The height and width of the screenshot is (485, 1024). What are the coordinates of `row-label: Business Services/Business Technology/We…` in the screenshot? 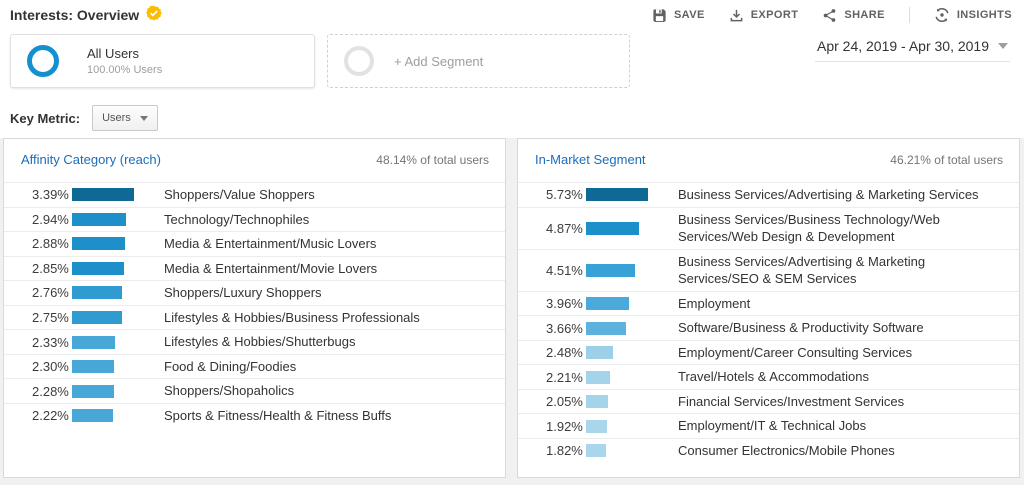 It's located at (809, 228).